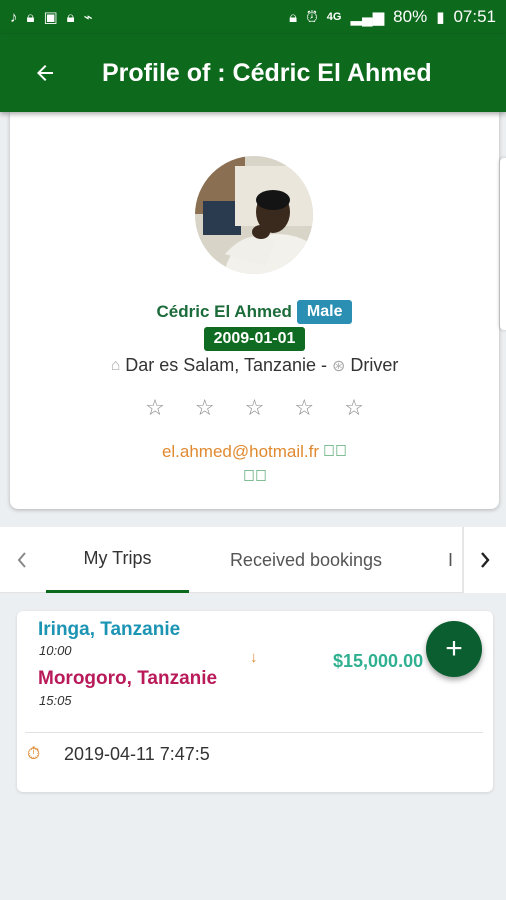 The image size is (506, 900). What do you see at coordinates (226, 365) in the screenshot?
I see `location-text: Dar es Salam, Tanzanie -` at bounding box center [226, 365].